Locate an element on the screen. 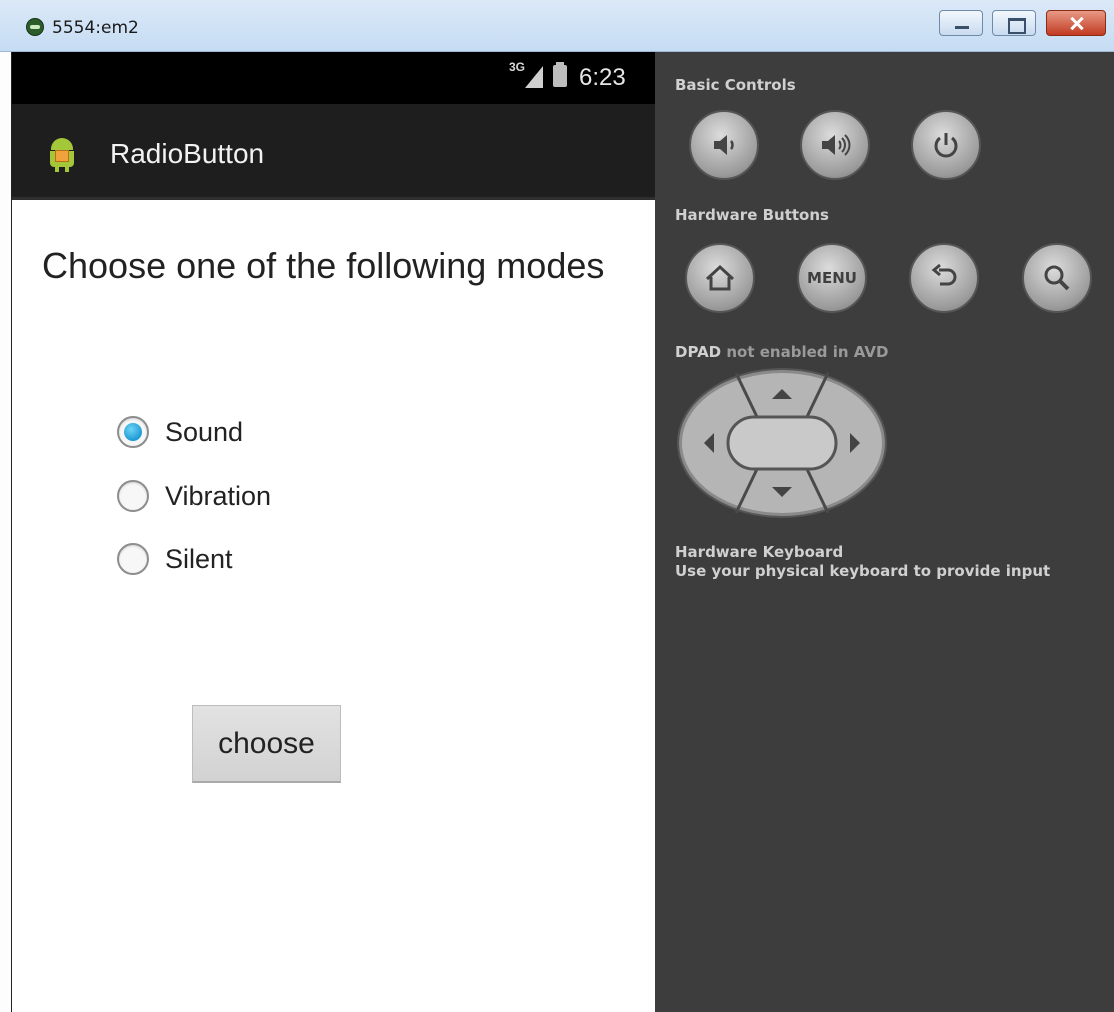  maximize-button is located at coordinates (1014, 23).